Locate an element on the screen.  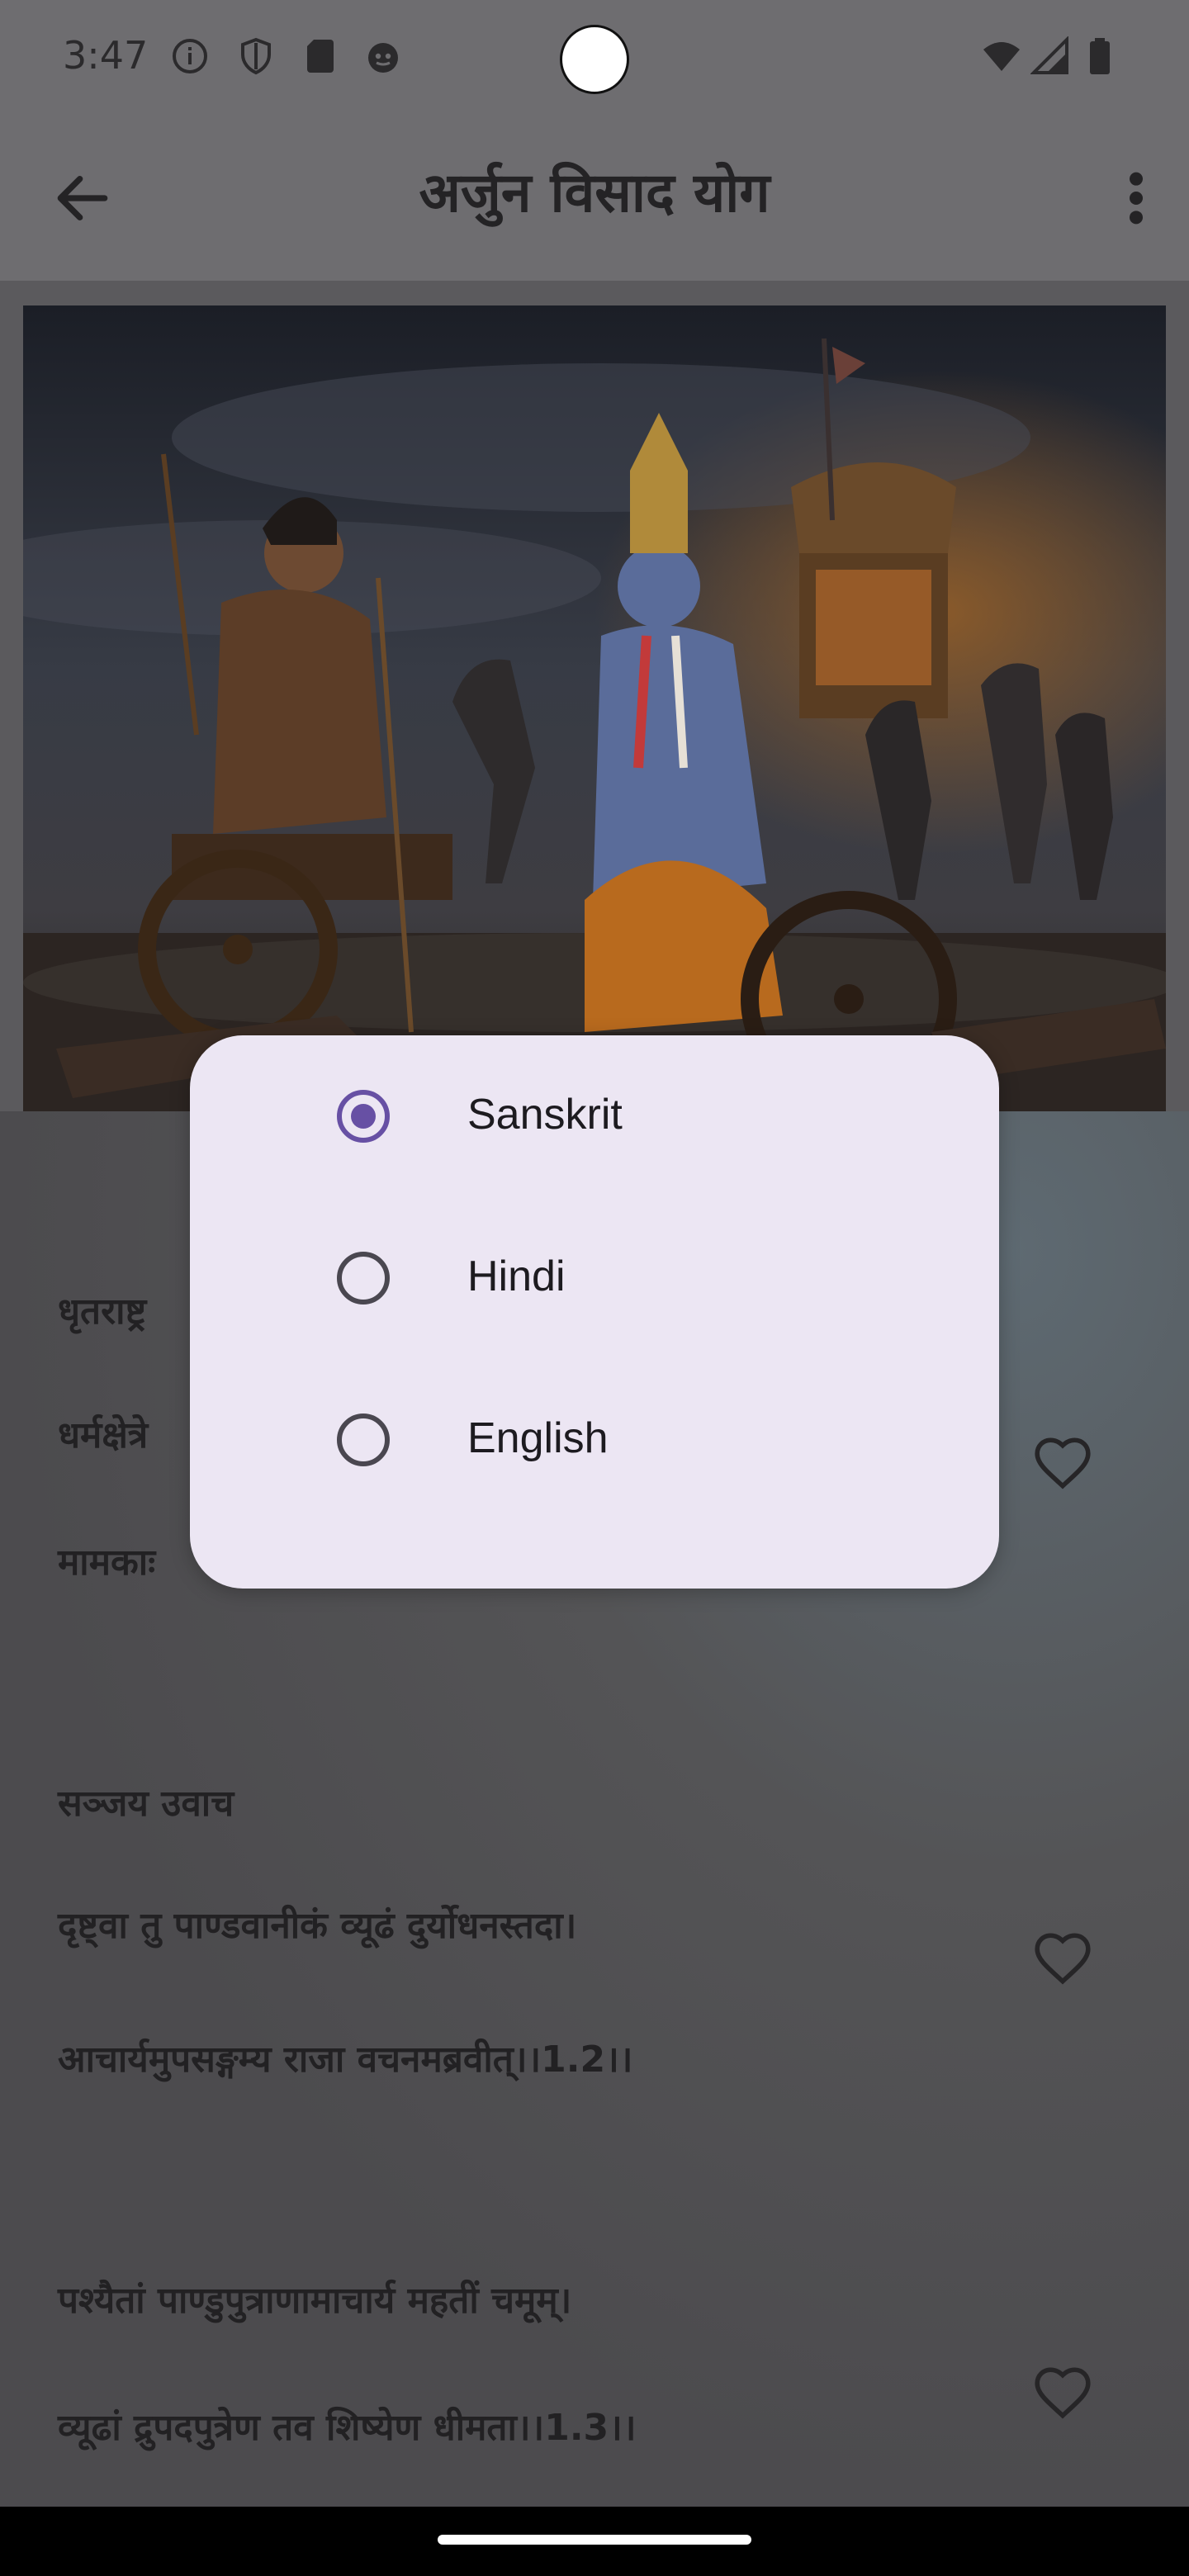
home-gesture-handle is located at coordinates (594, 2540).